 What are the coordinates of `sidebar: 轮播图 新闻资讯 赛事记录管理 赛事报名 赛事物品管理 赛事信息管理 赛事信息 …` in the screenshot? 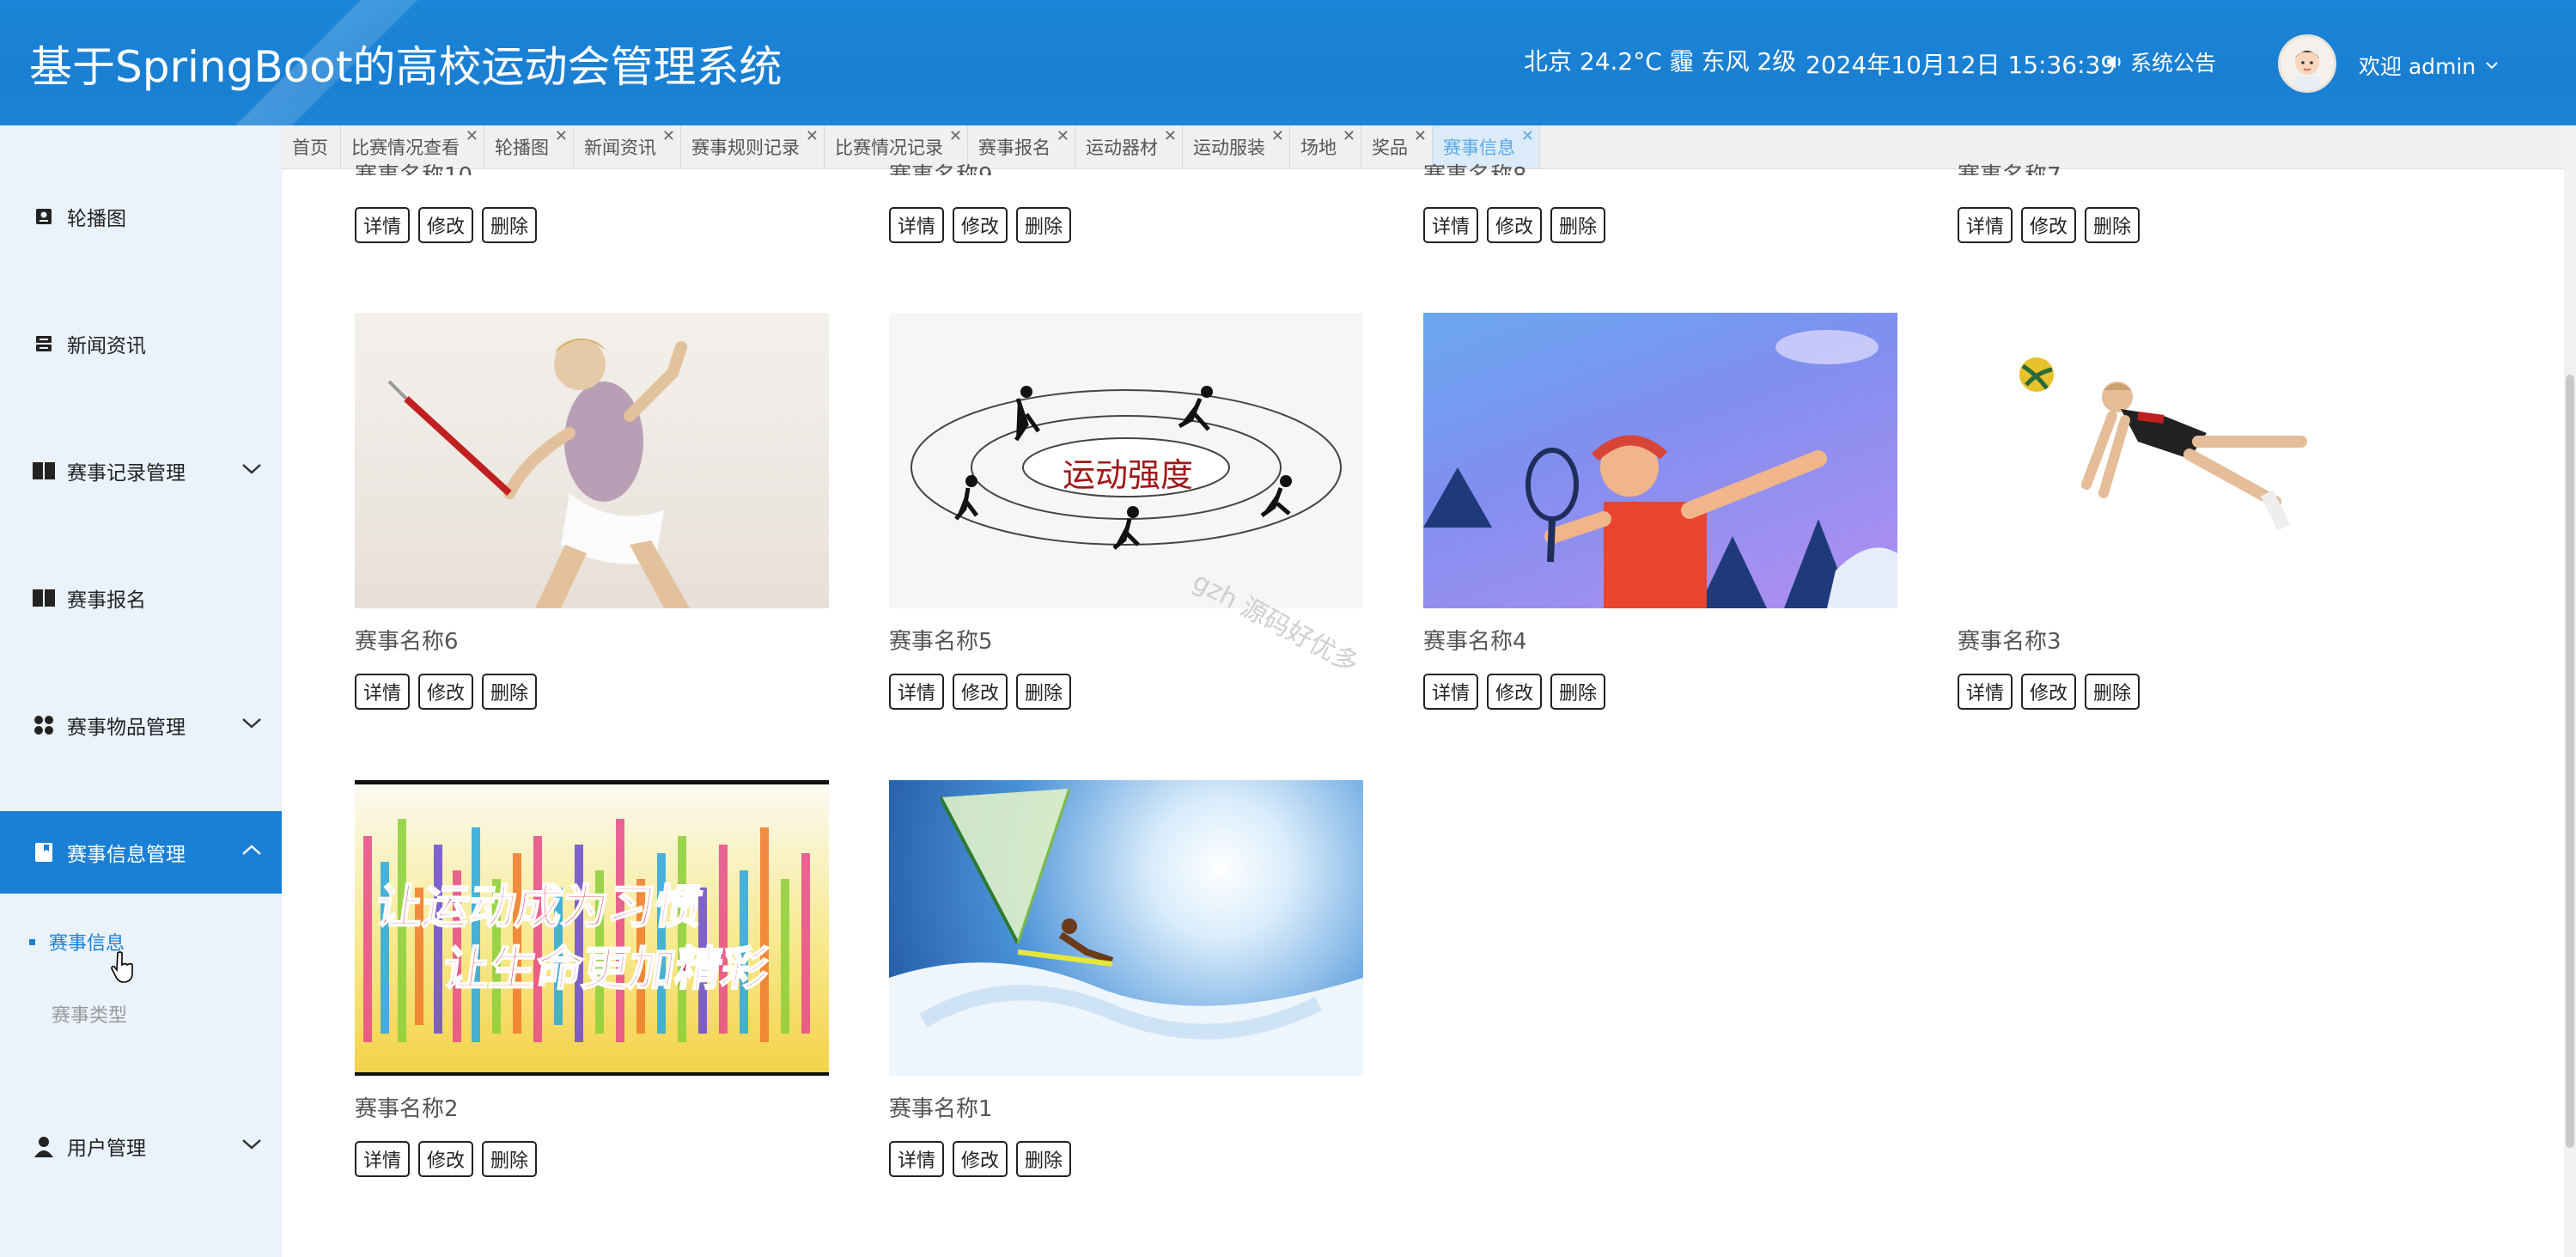 It's located at (141, 691).